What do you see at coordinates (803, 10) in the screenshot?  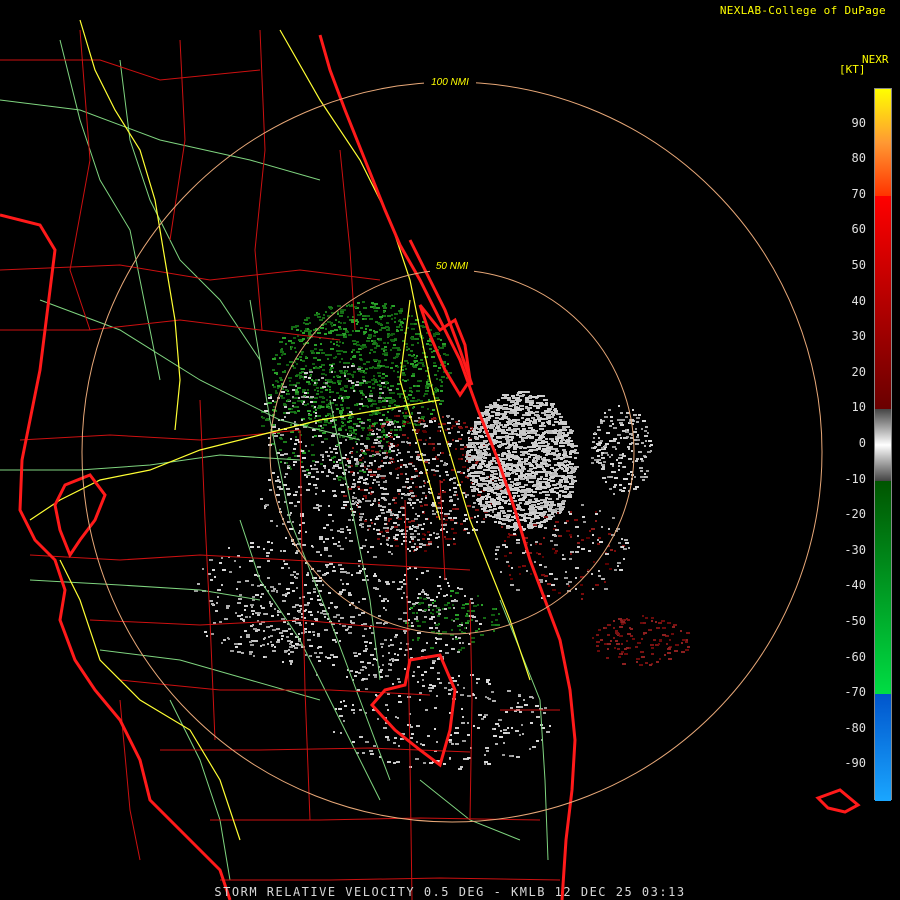 I see `credit-label: NEXLAB-College of DuPage` at bounding box center [803, 10].